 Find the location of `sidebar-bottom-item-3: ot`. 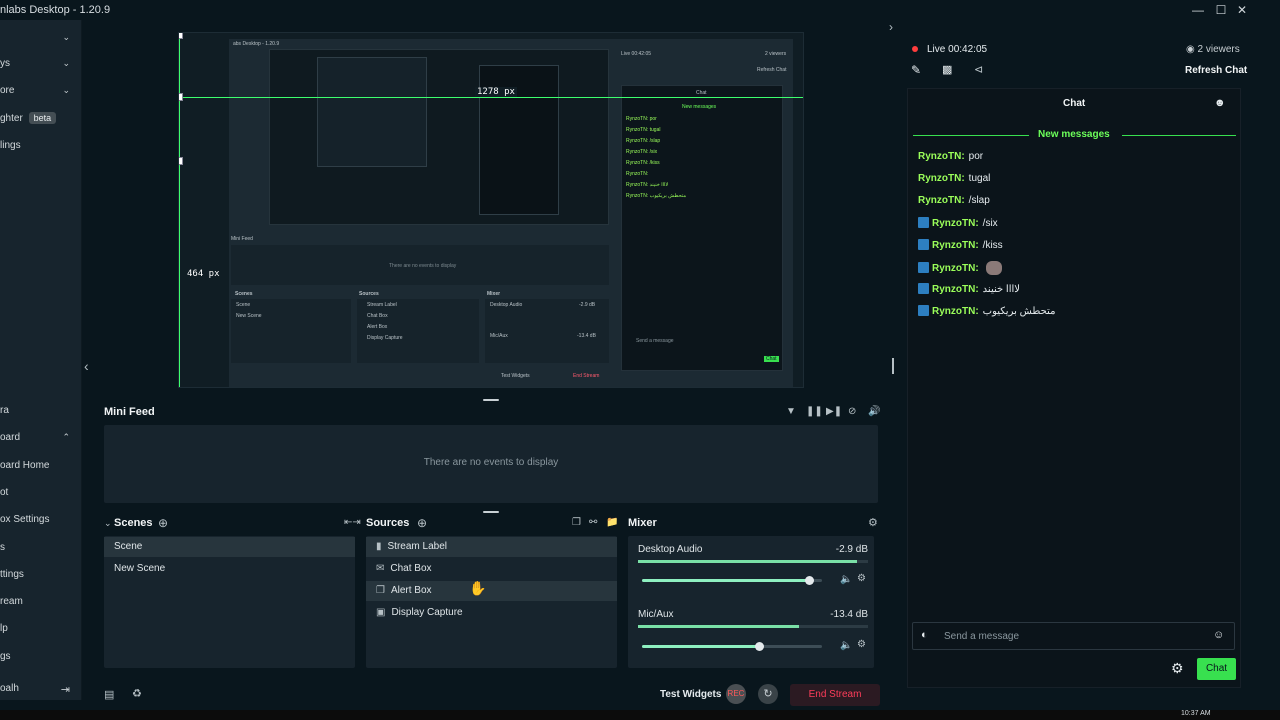

sidebar-bottom-item-3: ot is located at coordinates (40, 495).